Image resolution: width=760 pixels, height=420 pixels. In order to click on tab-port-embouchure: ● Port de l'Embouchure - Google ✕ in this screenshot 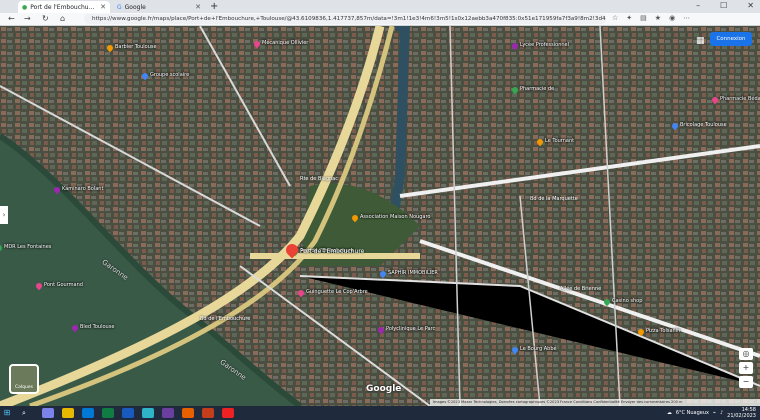, I will do `click(64, 7)`.